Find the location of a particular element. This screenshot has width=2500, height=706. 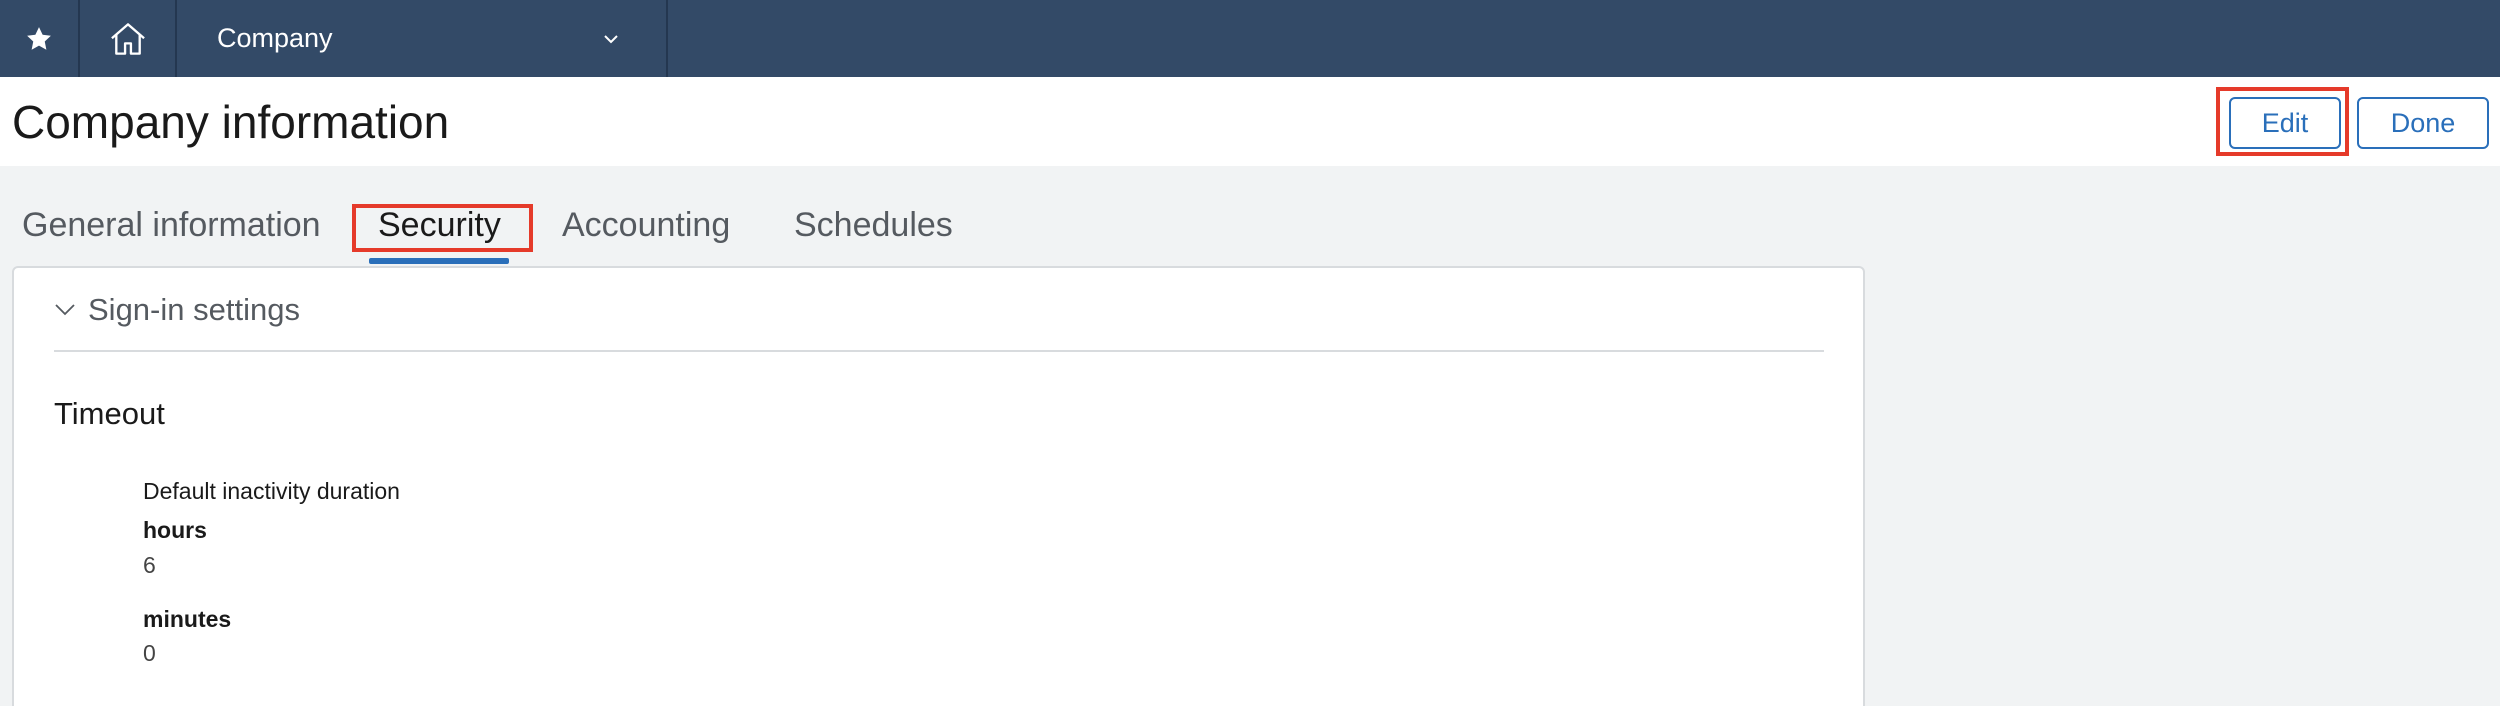

section-title: Sign-in settings is located at coordinates (194, 309).